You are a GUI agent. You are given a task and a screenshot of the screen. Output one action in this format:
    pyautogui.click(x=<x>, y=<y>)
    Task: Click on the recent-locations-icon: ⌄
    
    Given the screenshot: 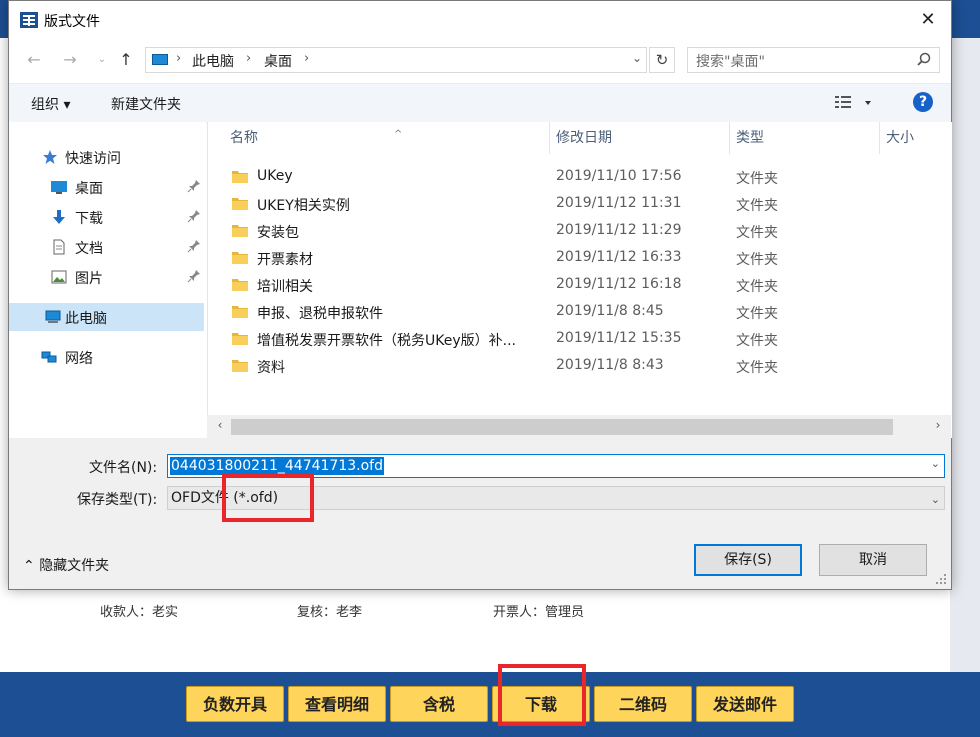 What is the action you would take?
    pyautogui.click(x=102, y=60)
    